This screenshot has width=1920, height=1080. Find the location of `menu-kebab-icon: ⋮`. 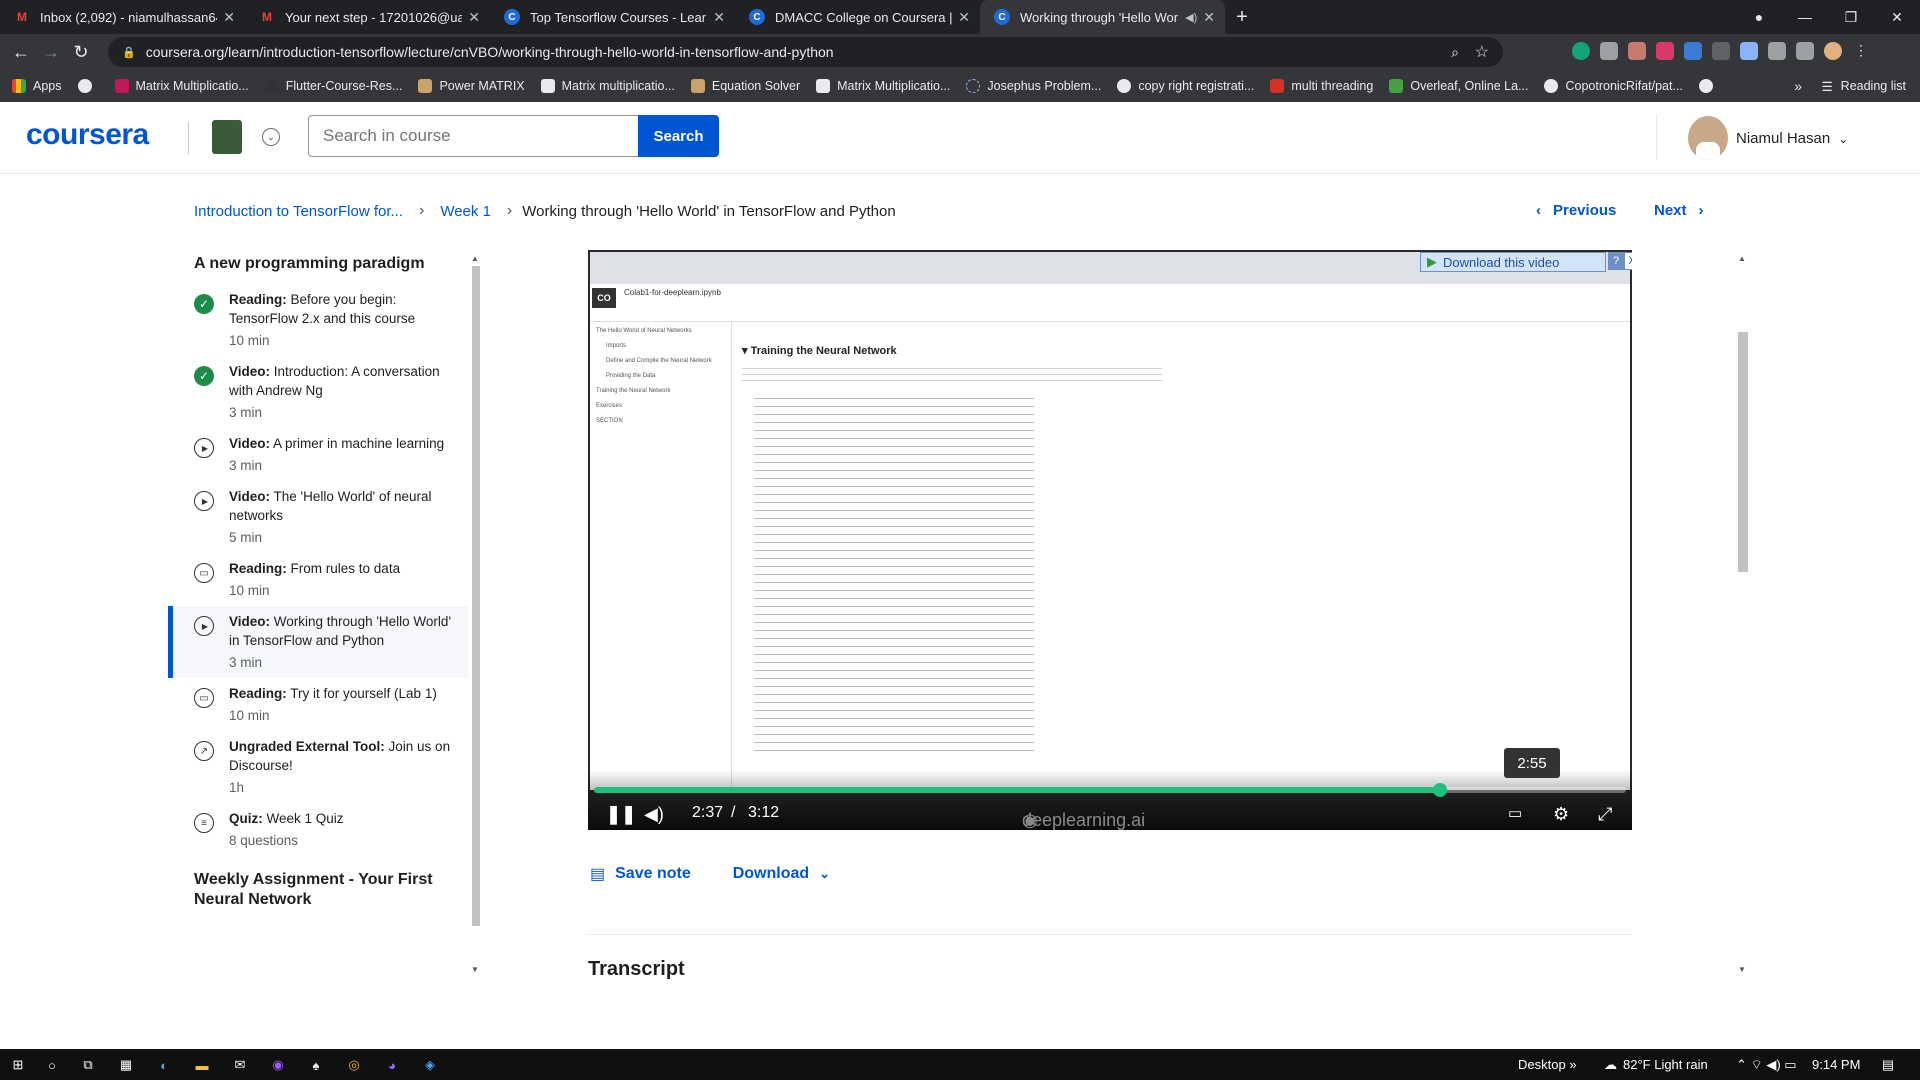

menu-kebab-icon: ⋮ is located at coordinates (1861, 51).